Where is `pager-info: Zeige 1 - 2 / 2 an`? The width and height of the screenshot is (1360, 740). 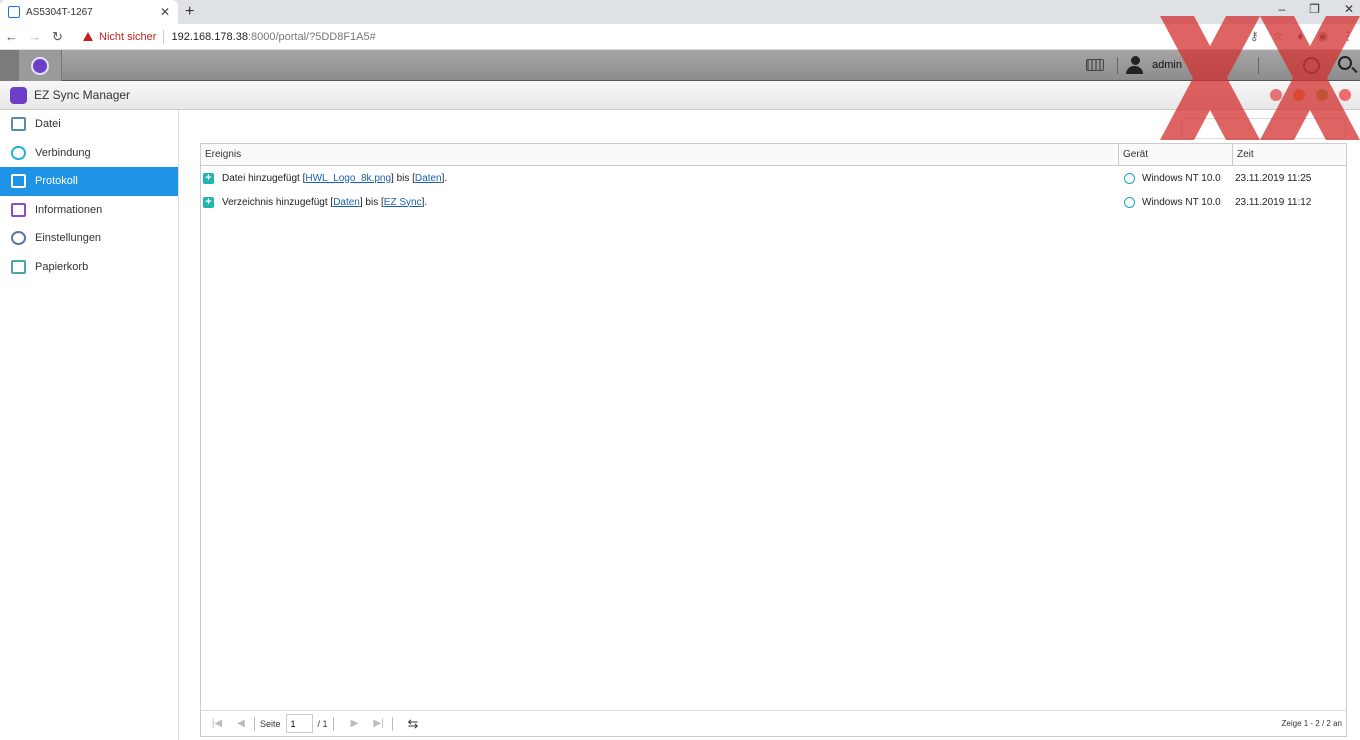
pager-info: Zeige 1 - 2 / 2 an is located at coordinates (1311, 723).